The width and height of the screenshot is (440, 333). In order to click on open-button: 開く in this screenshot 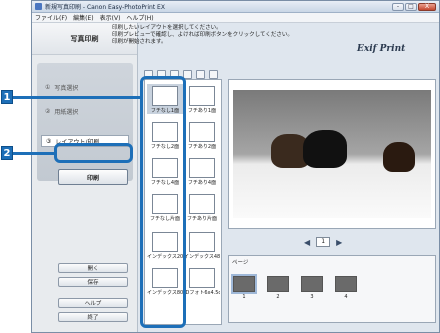, I will do `click(93, 268)`.